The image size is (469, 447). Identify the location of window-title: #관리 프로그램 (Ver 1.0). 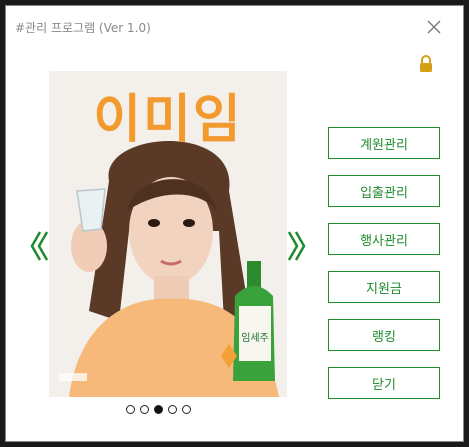
(83, 28).